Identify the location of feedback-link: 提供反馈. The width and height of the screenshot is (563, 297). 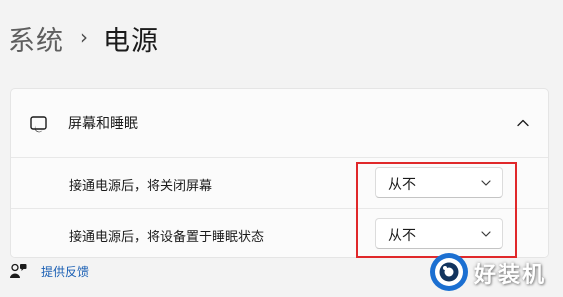
(49, 271).